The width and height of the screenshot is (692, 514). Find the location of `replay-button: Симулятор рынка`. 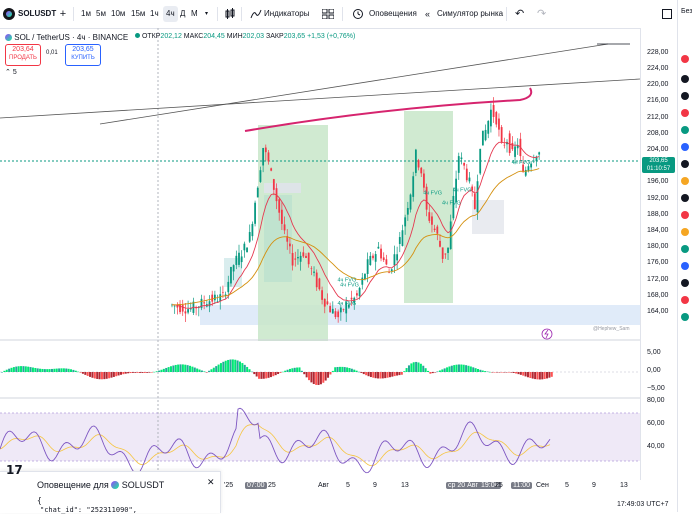

replay-button: Симулятор рынка is located at coordinates (470, 14).